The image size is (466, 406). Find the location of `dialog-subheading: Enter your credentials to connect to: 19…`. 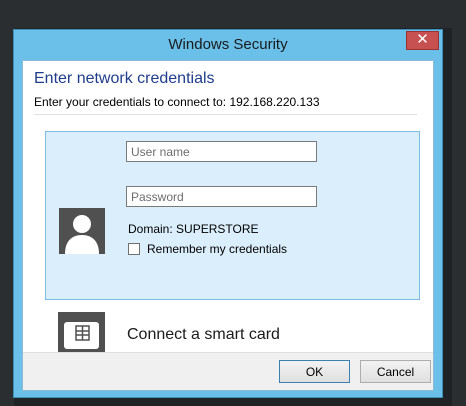

dialog-subheading: Enter your credentials to connect to: 19… is located at coordinates (177, 102).